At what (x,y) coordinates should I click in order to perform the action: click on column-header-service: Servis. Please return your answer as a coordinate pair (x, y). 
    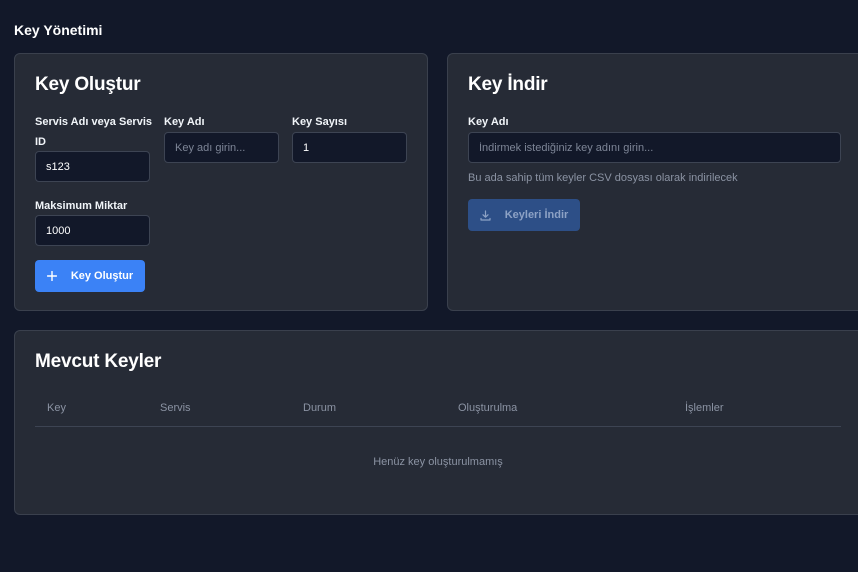
    Looking at the image, I should click on (175, 408).